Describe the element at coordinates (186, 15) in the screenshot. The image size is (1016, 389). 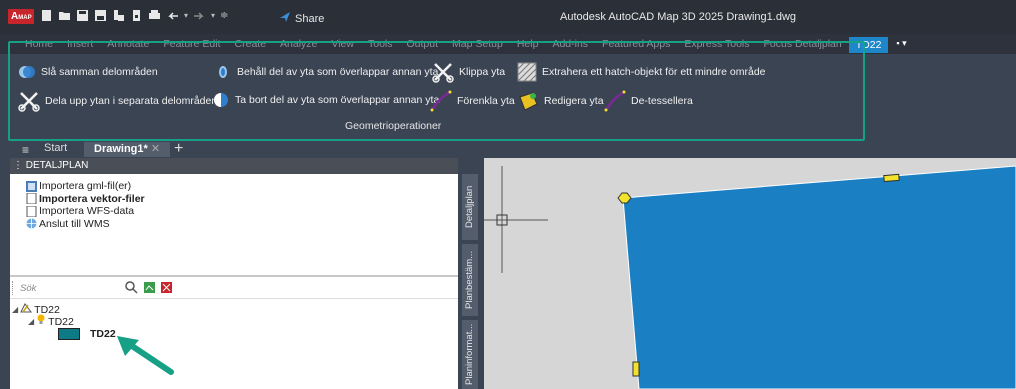
I see `undo-dropdown-icon: ▾` at that location.